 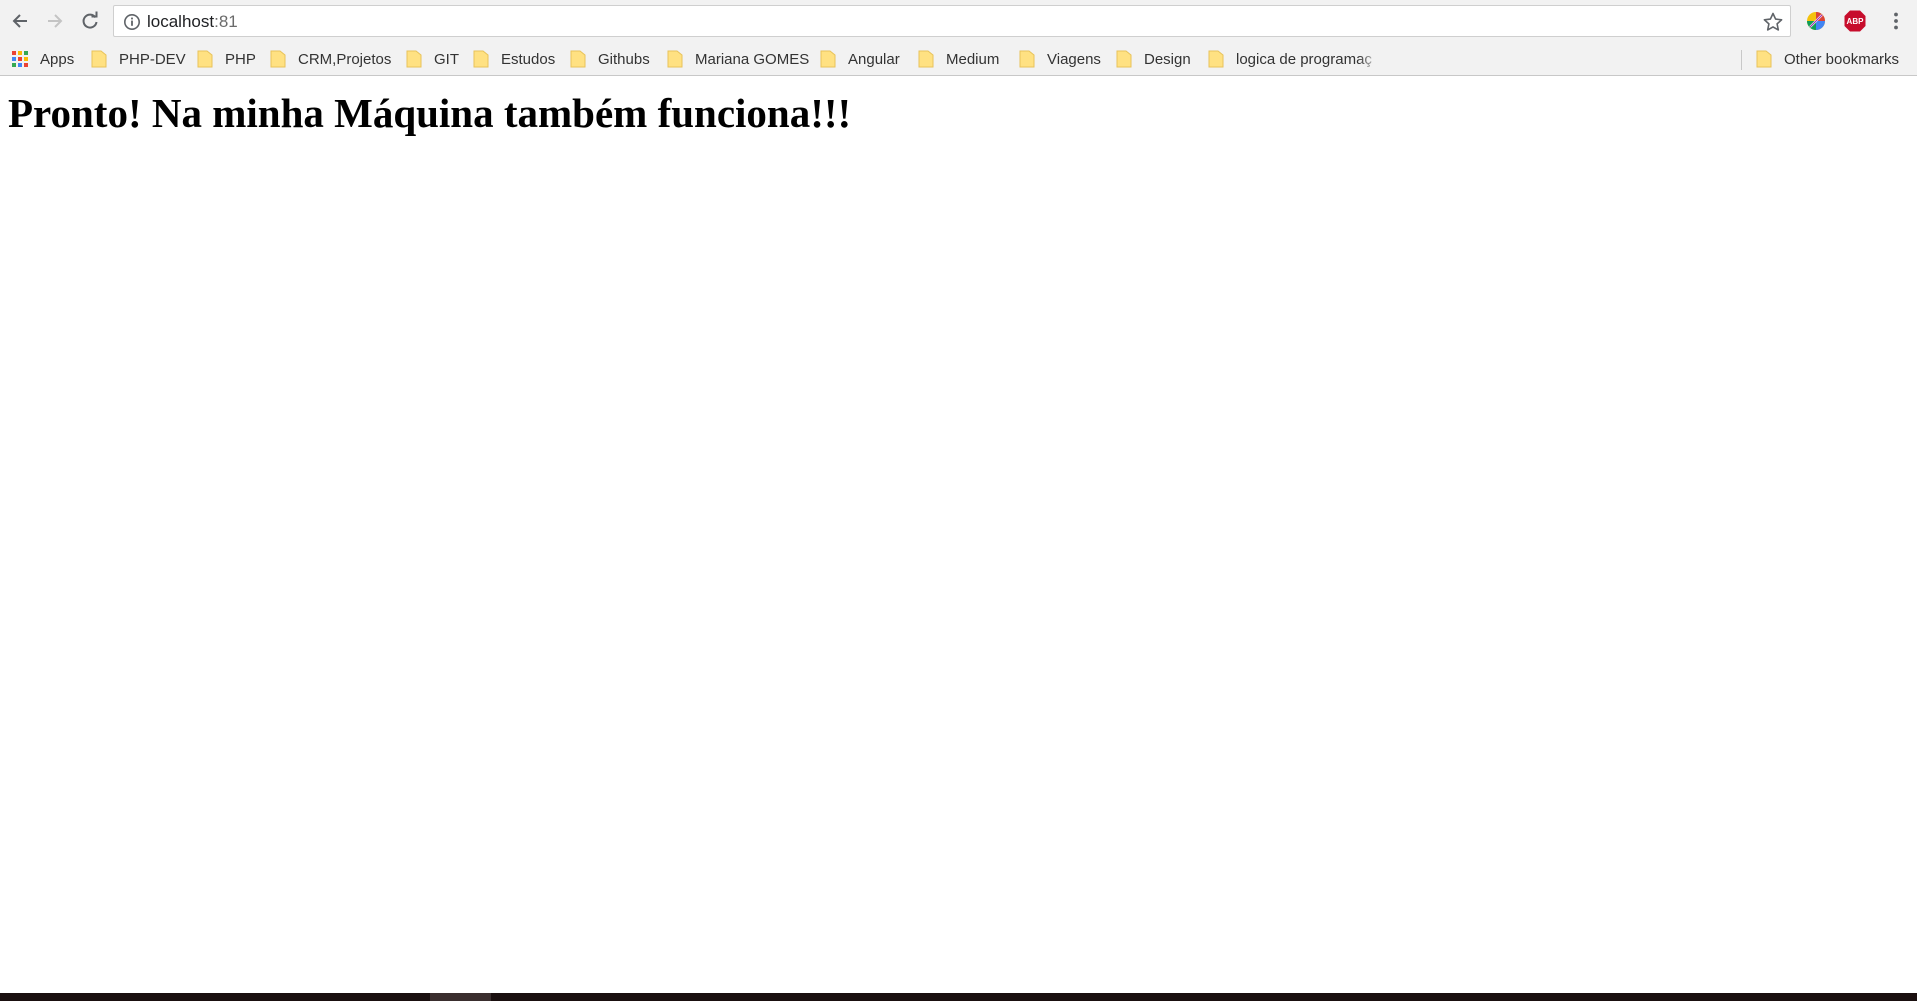 I want to click on bookmark-label: logica de programaç, so click(x=1304, y=59).